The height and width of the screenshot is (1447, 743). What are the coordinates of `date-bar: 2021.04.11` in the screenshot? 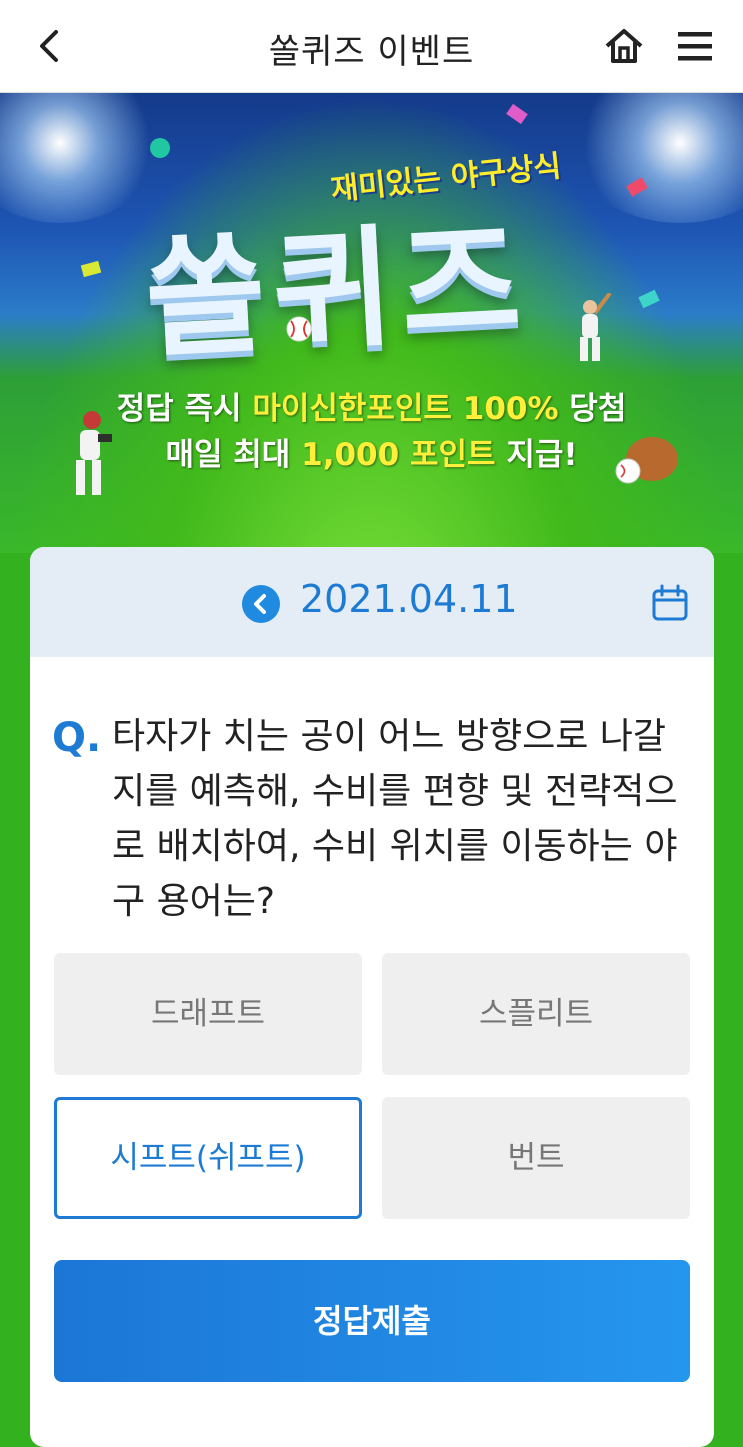 It's located at (372, 602).